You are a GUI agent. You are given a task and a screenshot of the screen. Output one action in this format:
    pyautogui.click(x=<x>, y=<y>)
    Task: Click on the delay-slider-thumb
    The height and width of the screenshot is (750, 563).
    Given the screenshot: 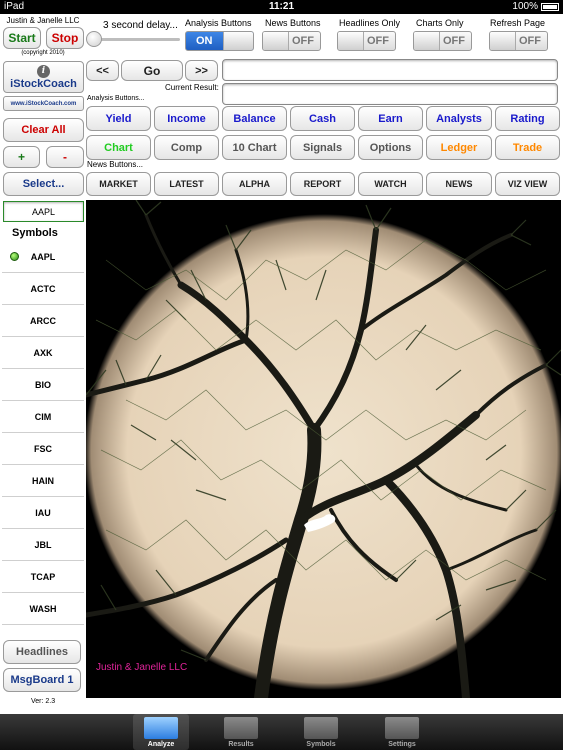 What is the action you would take?
    pyautogui.click(x=94, y=39)
    